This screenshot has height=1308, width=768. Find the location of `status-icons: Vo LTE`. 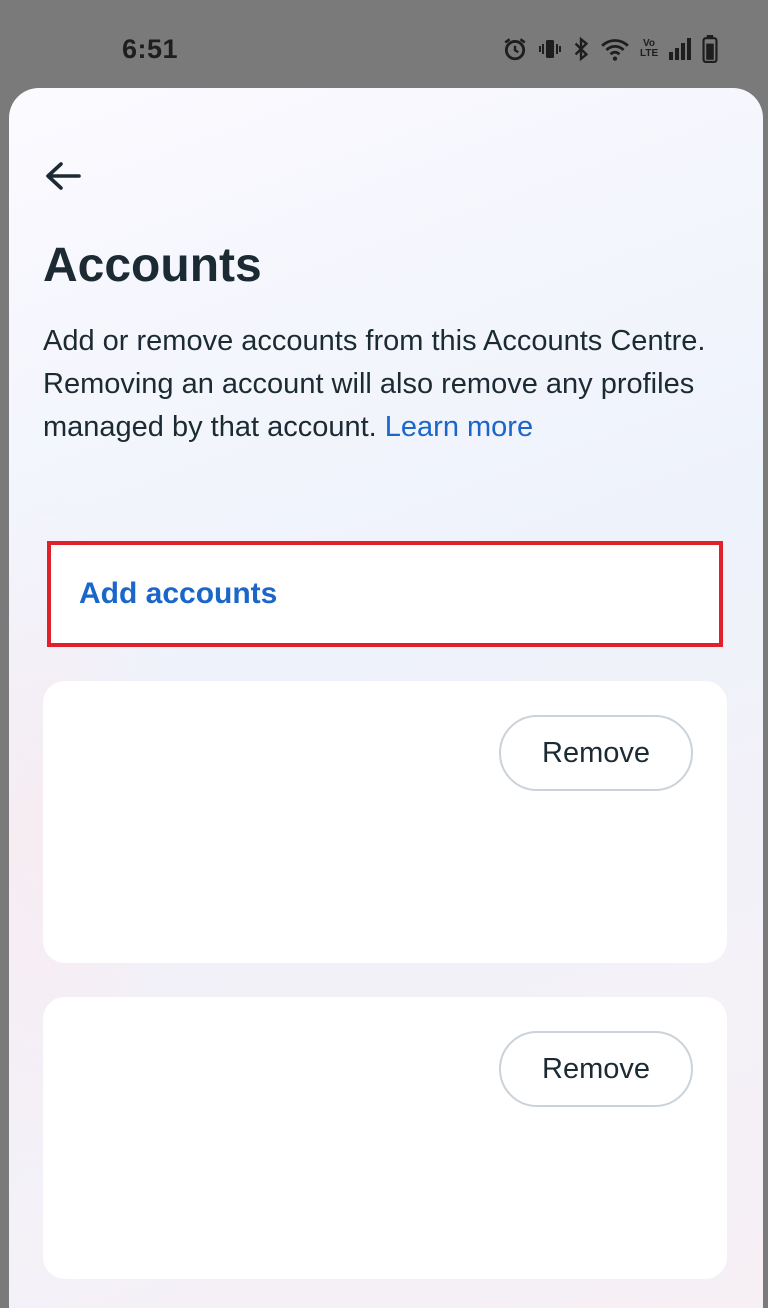

status-icons: Vo LTE is located at coordinates (610, 49).